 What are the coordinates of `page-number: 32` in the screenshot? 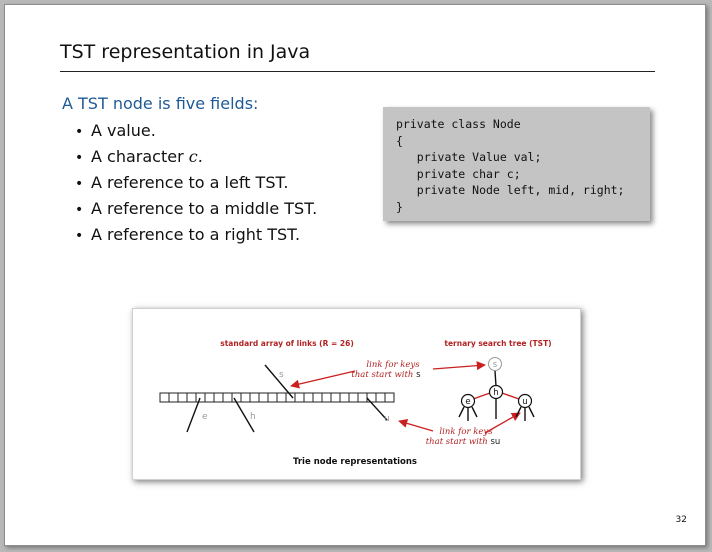 It's located at (681, 520).